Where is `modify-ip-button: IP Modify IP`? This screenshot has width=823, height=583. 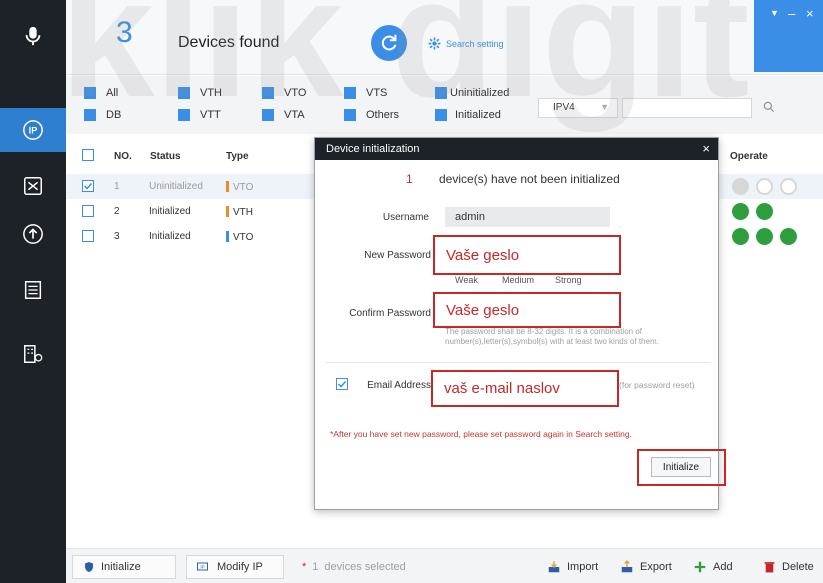
modify-ip-button: IP Modify IP is located at coordinates (235, 567).